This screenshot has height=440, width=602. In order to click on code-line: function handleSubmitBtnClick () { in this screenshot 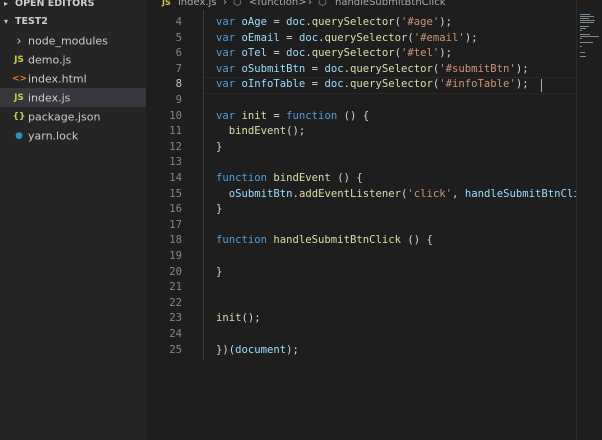, I will do `click(324, 240)`.